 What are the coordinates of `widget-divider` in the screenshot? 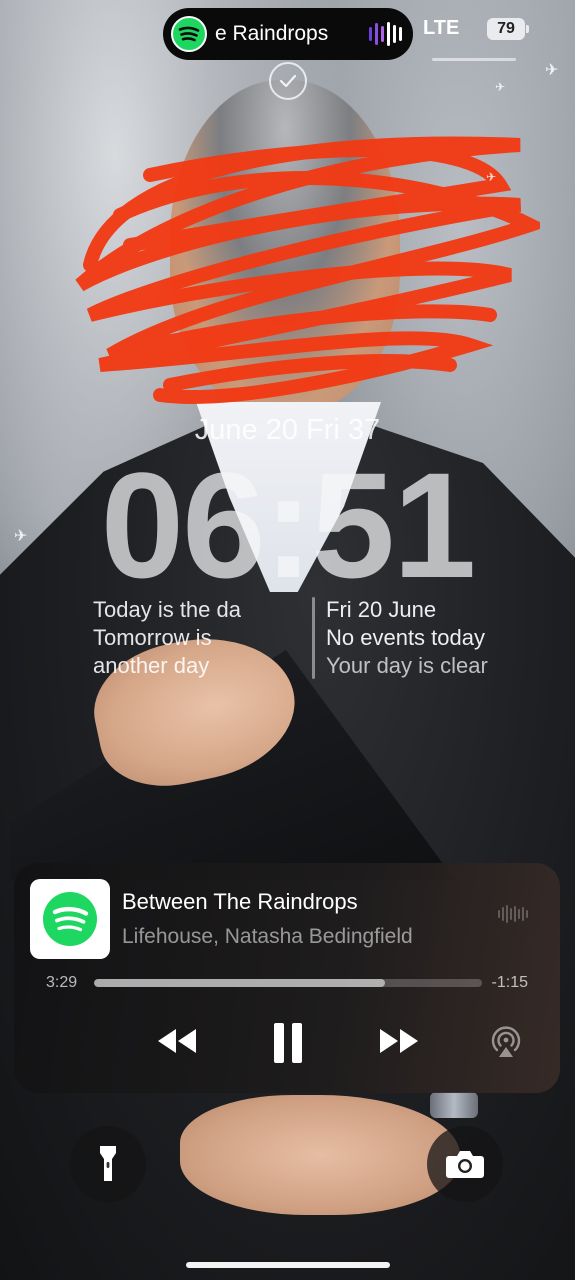 It's located at (313, 638).